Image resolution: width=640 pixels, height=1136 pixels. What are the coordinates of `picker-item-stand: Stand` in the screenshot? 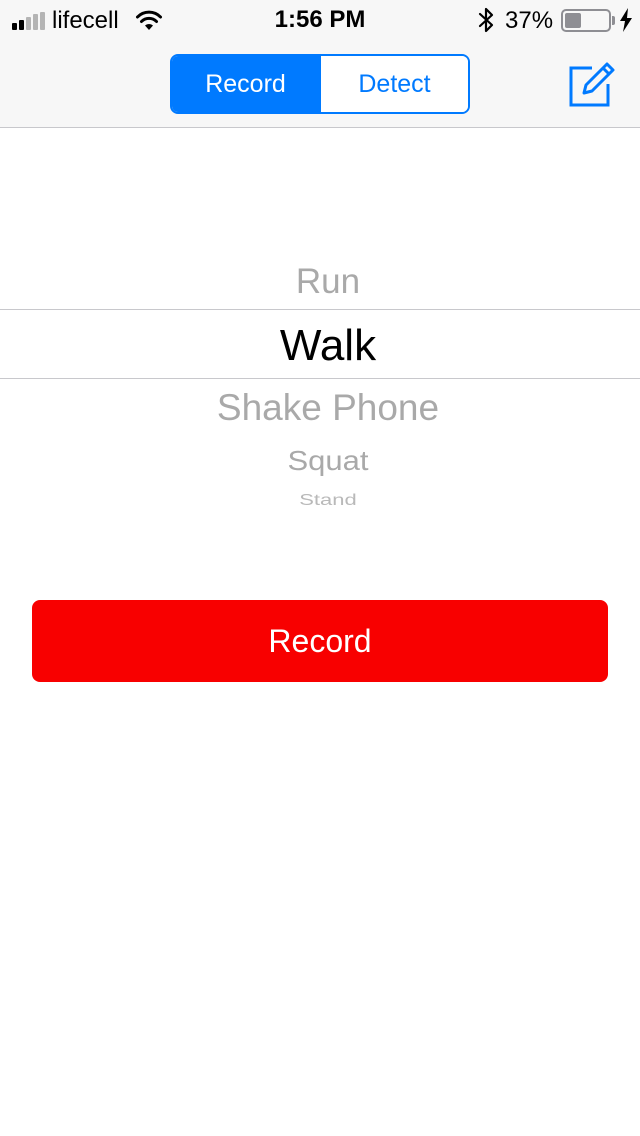 It's located at (320, 500).